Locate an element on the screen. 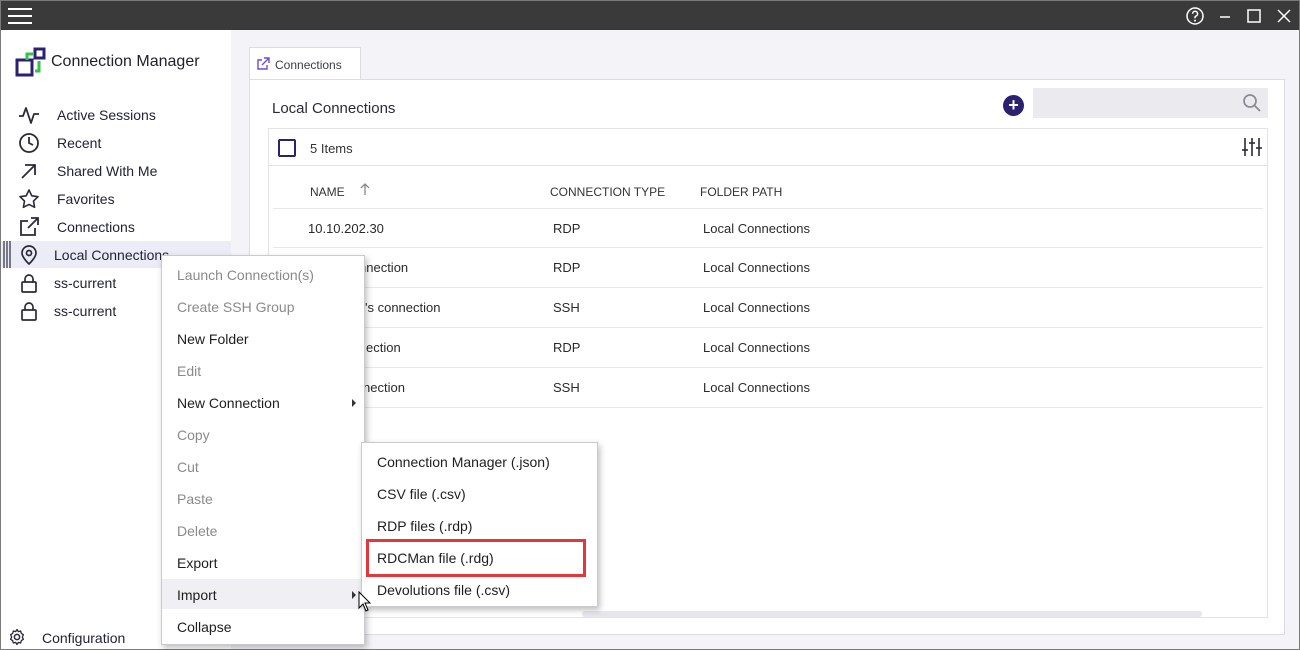 This screenshot has width=1300, height=650. add-connection-button: + is located at coordinates (1013, 105).